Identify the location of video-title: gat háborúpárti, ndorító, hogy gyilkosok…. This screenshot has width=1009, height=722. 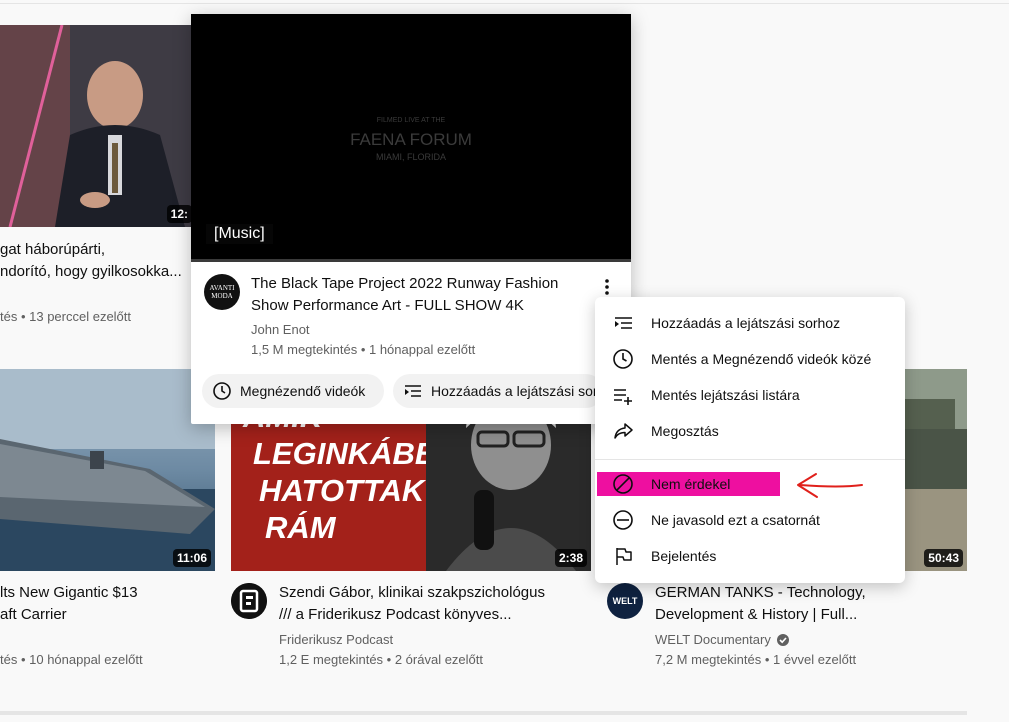
(95, 261).